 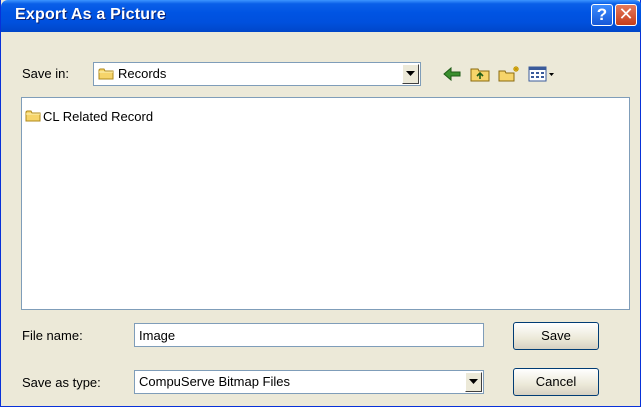 I want to click on create-new-folder-button, so click(x=508, y=74).